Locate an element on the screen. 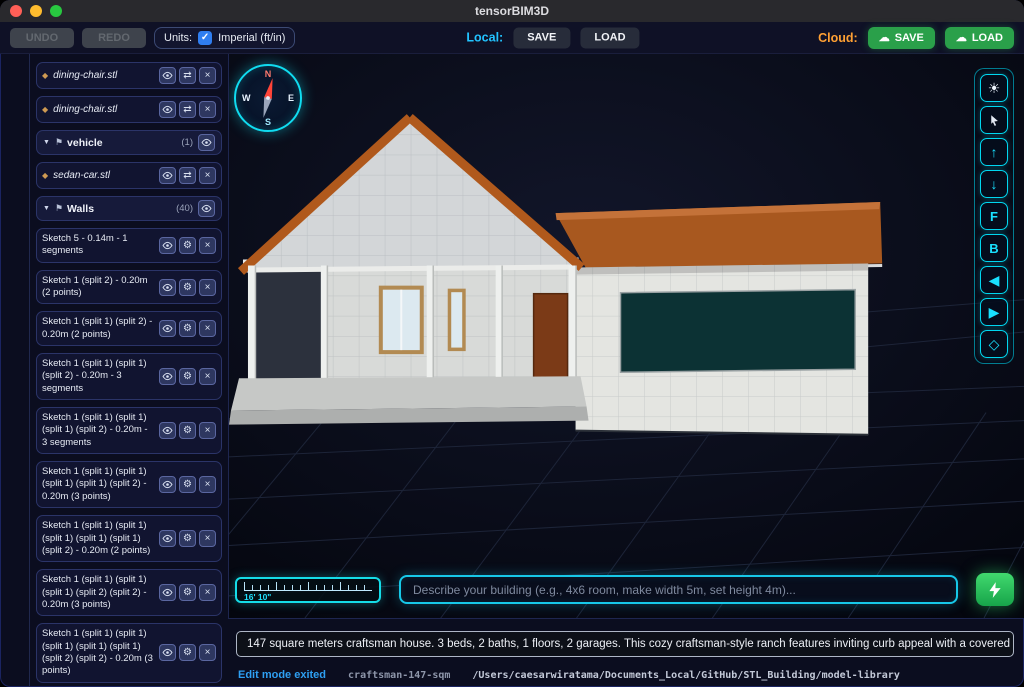  view-tools-panel: ☀ ↑ ↓ F B ◀ ▶ ◇ is located at coordinates (994, 216).